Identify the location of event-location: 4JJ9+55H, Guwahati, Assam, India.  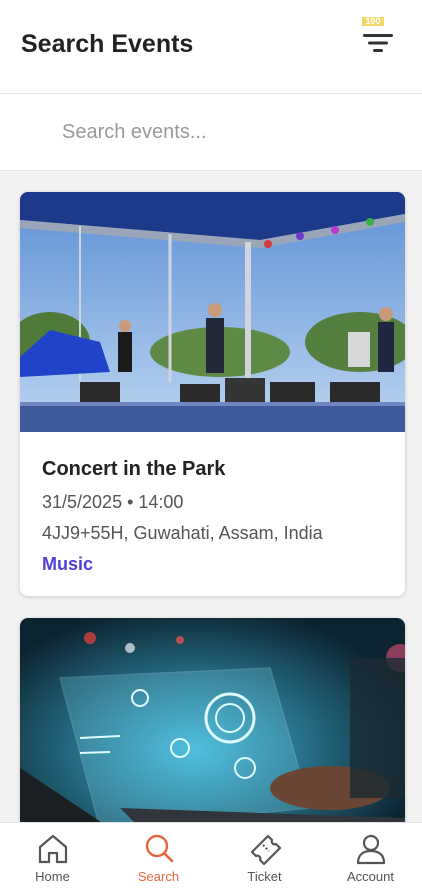
(182, 533).